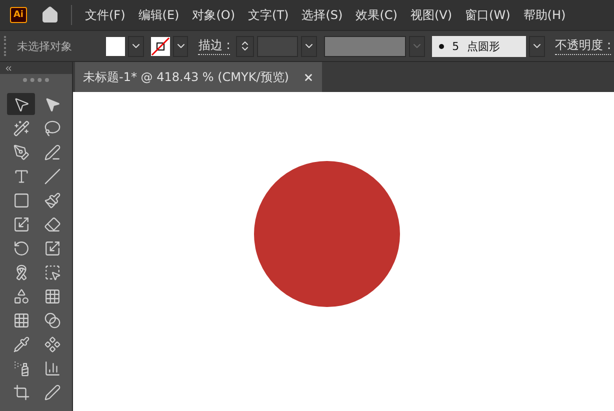  What do you see at coordinates (213, 15) in the screenshot?
I see `menu-item: 对象(O)` at bounding box center [213, 15].